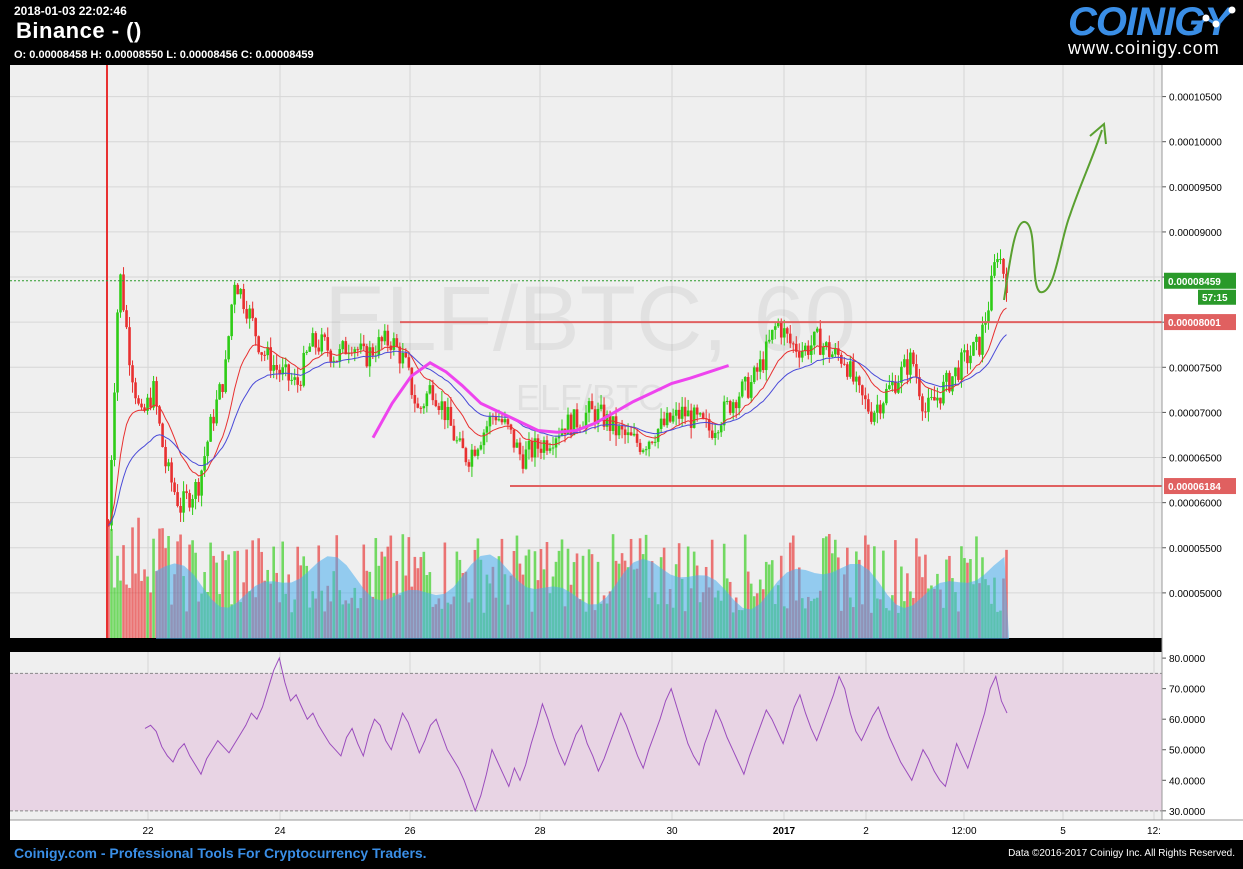 The image size is (1243, 869). Describe the element at coordinates (626, 830) in the screenshot. I see `time-axis-panel` at that location.